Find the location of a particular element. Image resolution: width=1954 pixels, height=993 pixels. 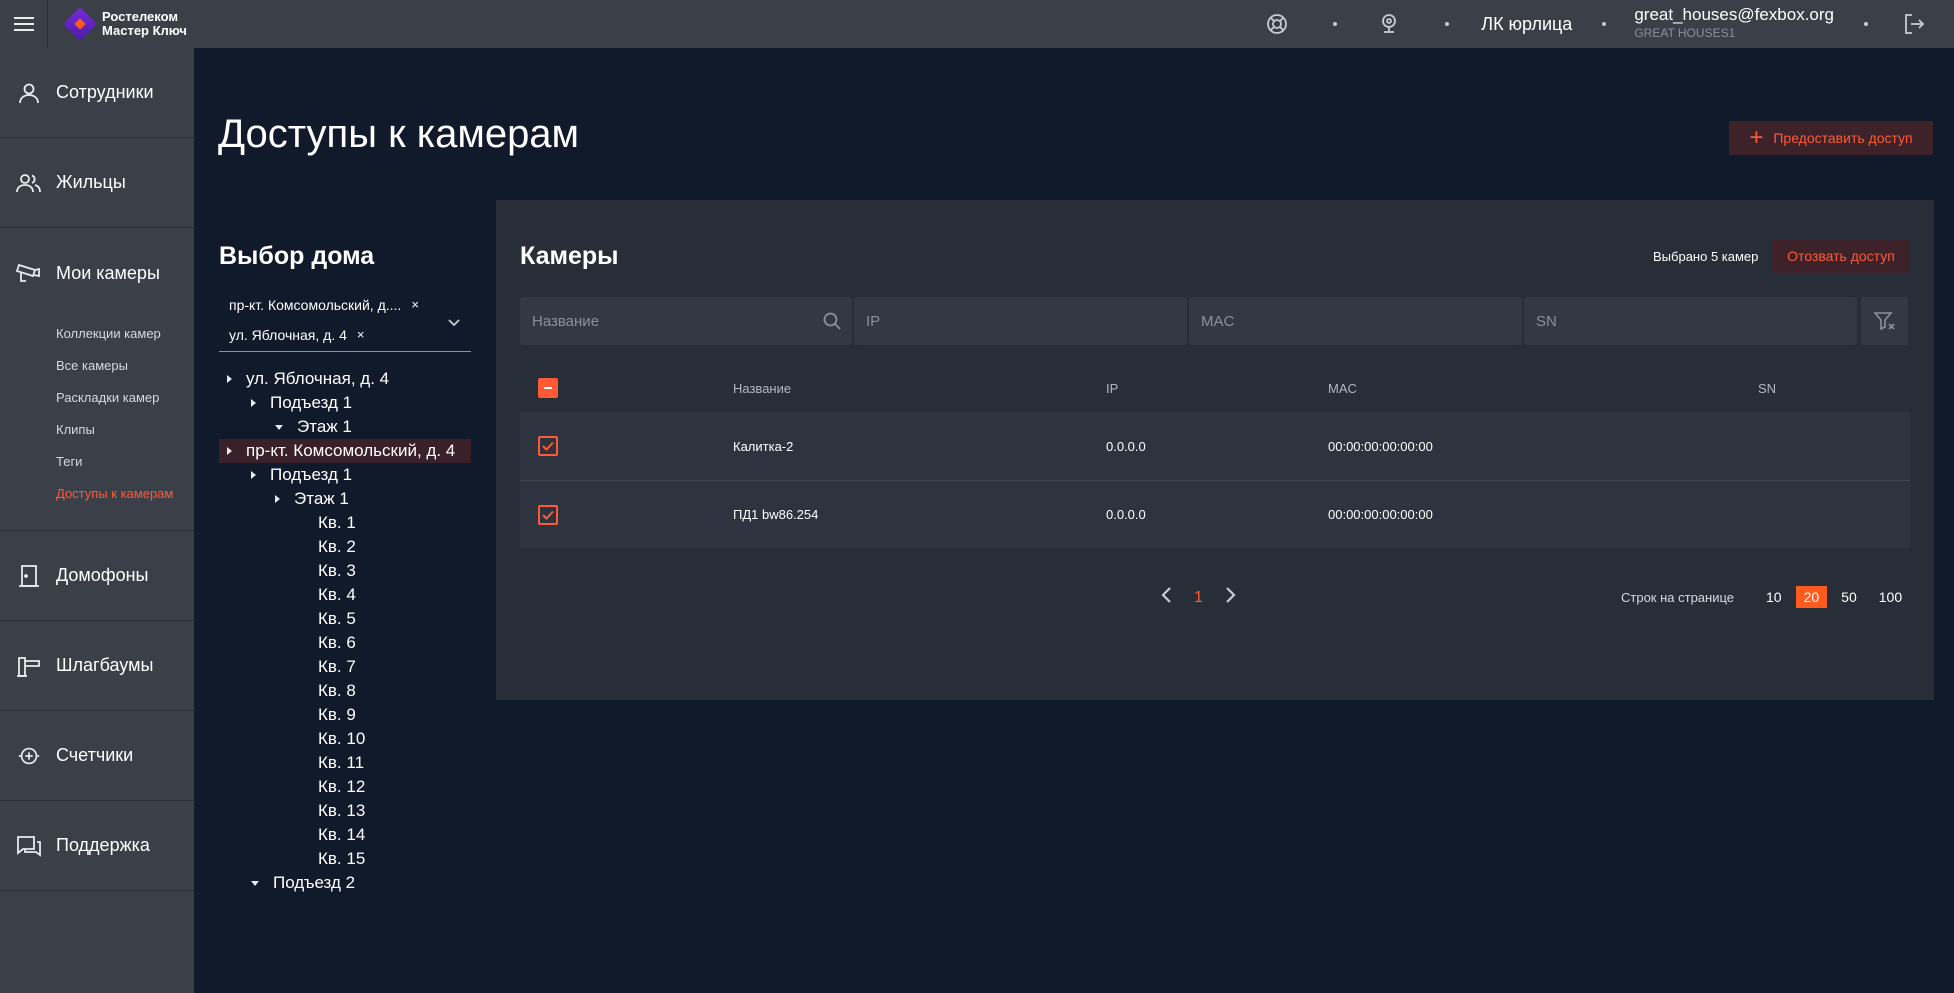

tree-node-label: Кв. 8 is located at coordinates (337, 690).